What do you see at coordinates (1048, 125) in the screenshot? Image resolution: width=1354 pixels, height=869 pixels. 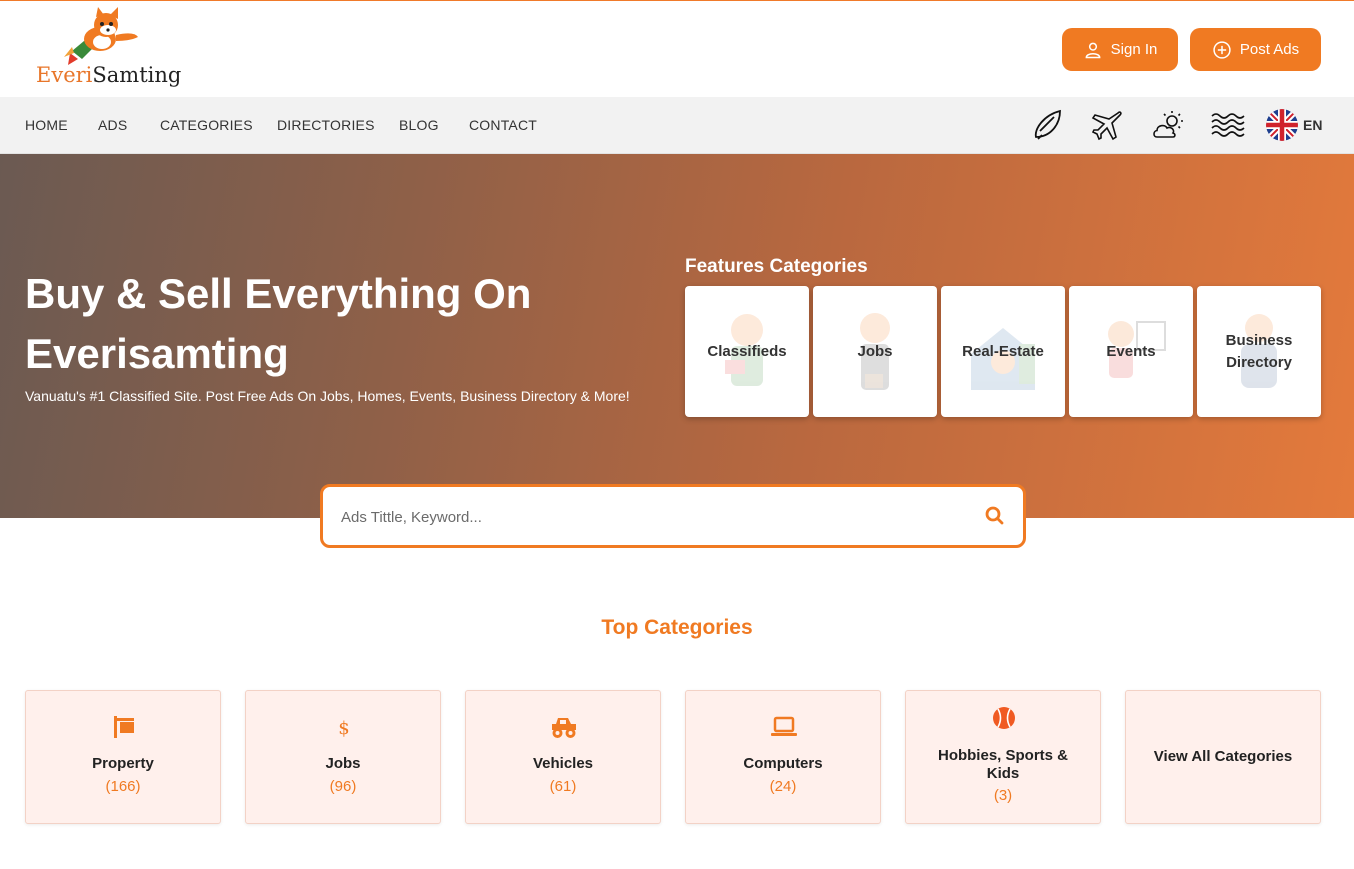 I see `surfboard-icon` at bounding box center [1048, 125].